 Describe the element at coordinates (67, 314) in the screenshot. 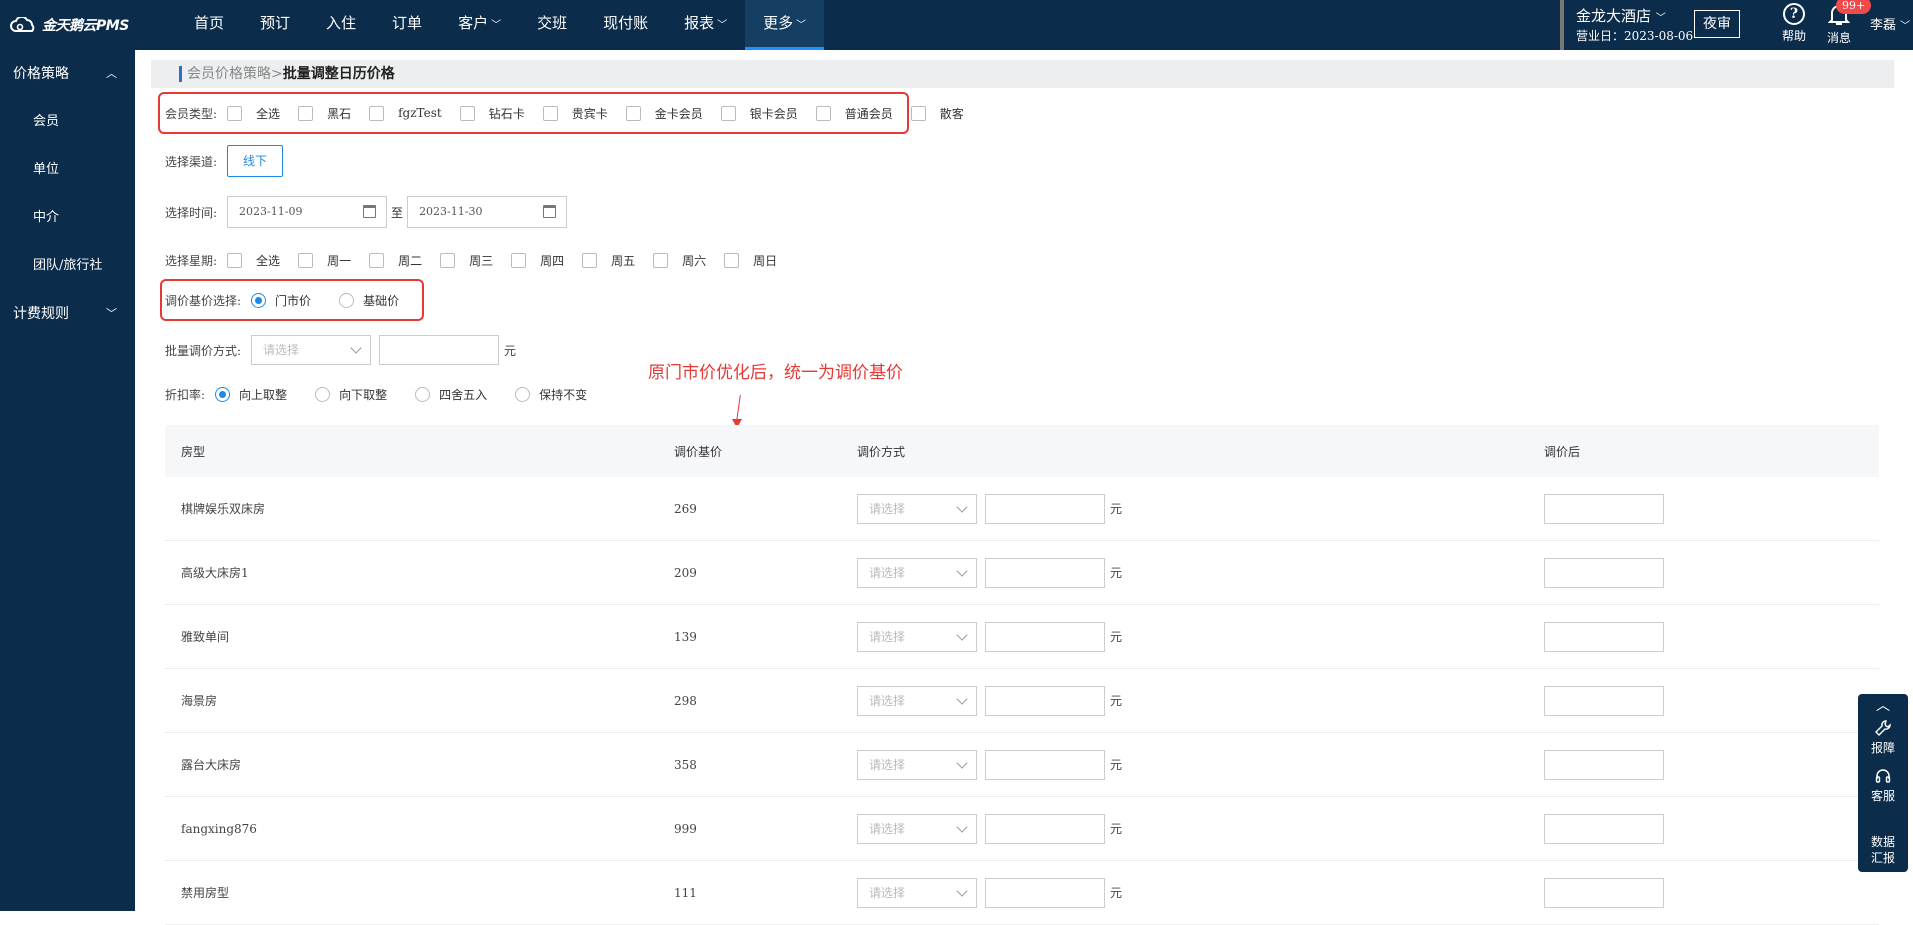

I see `sidebar-group-billing-rules: 计费规则 ﹀` at that location.